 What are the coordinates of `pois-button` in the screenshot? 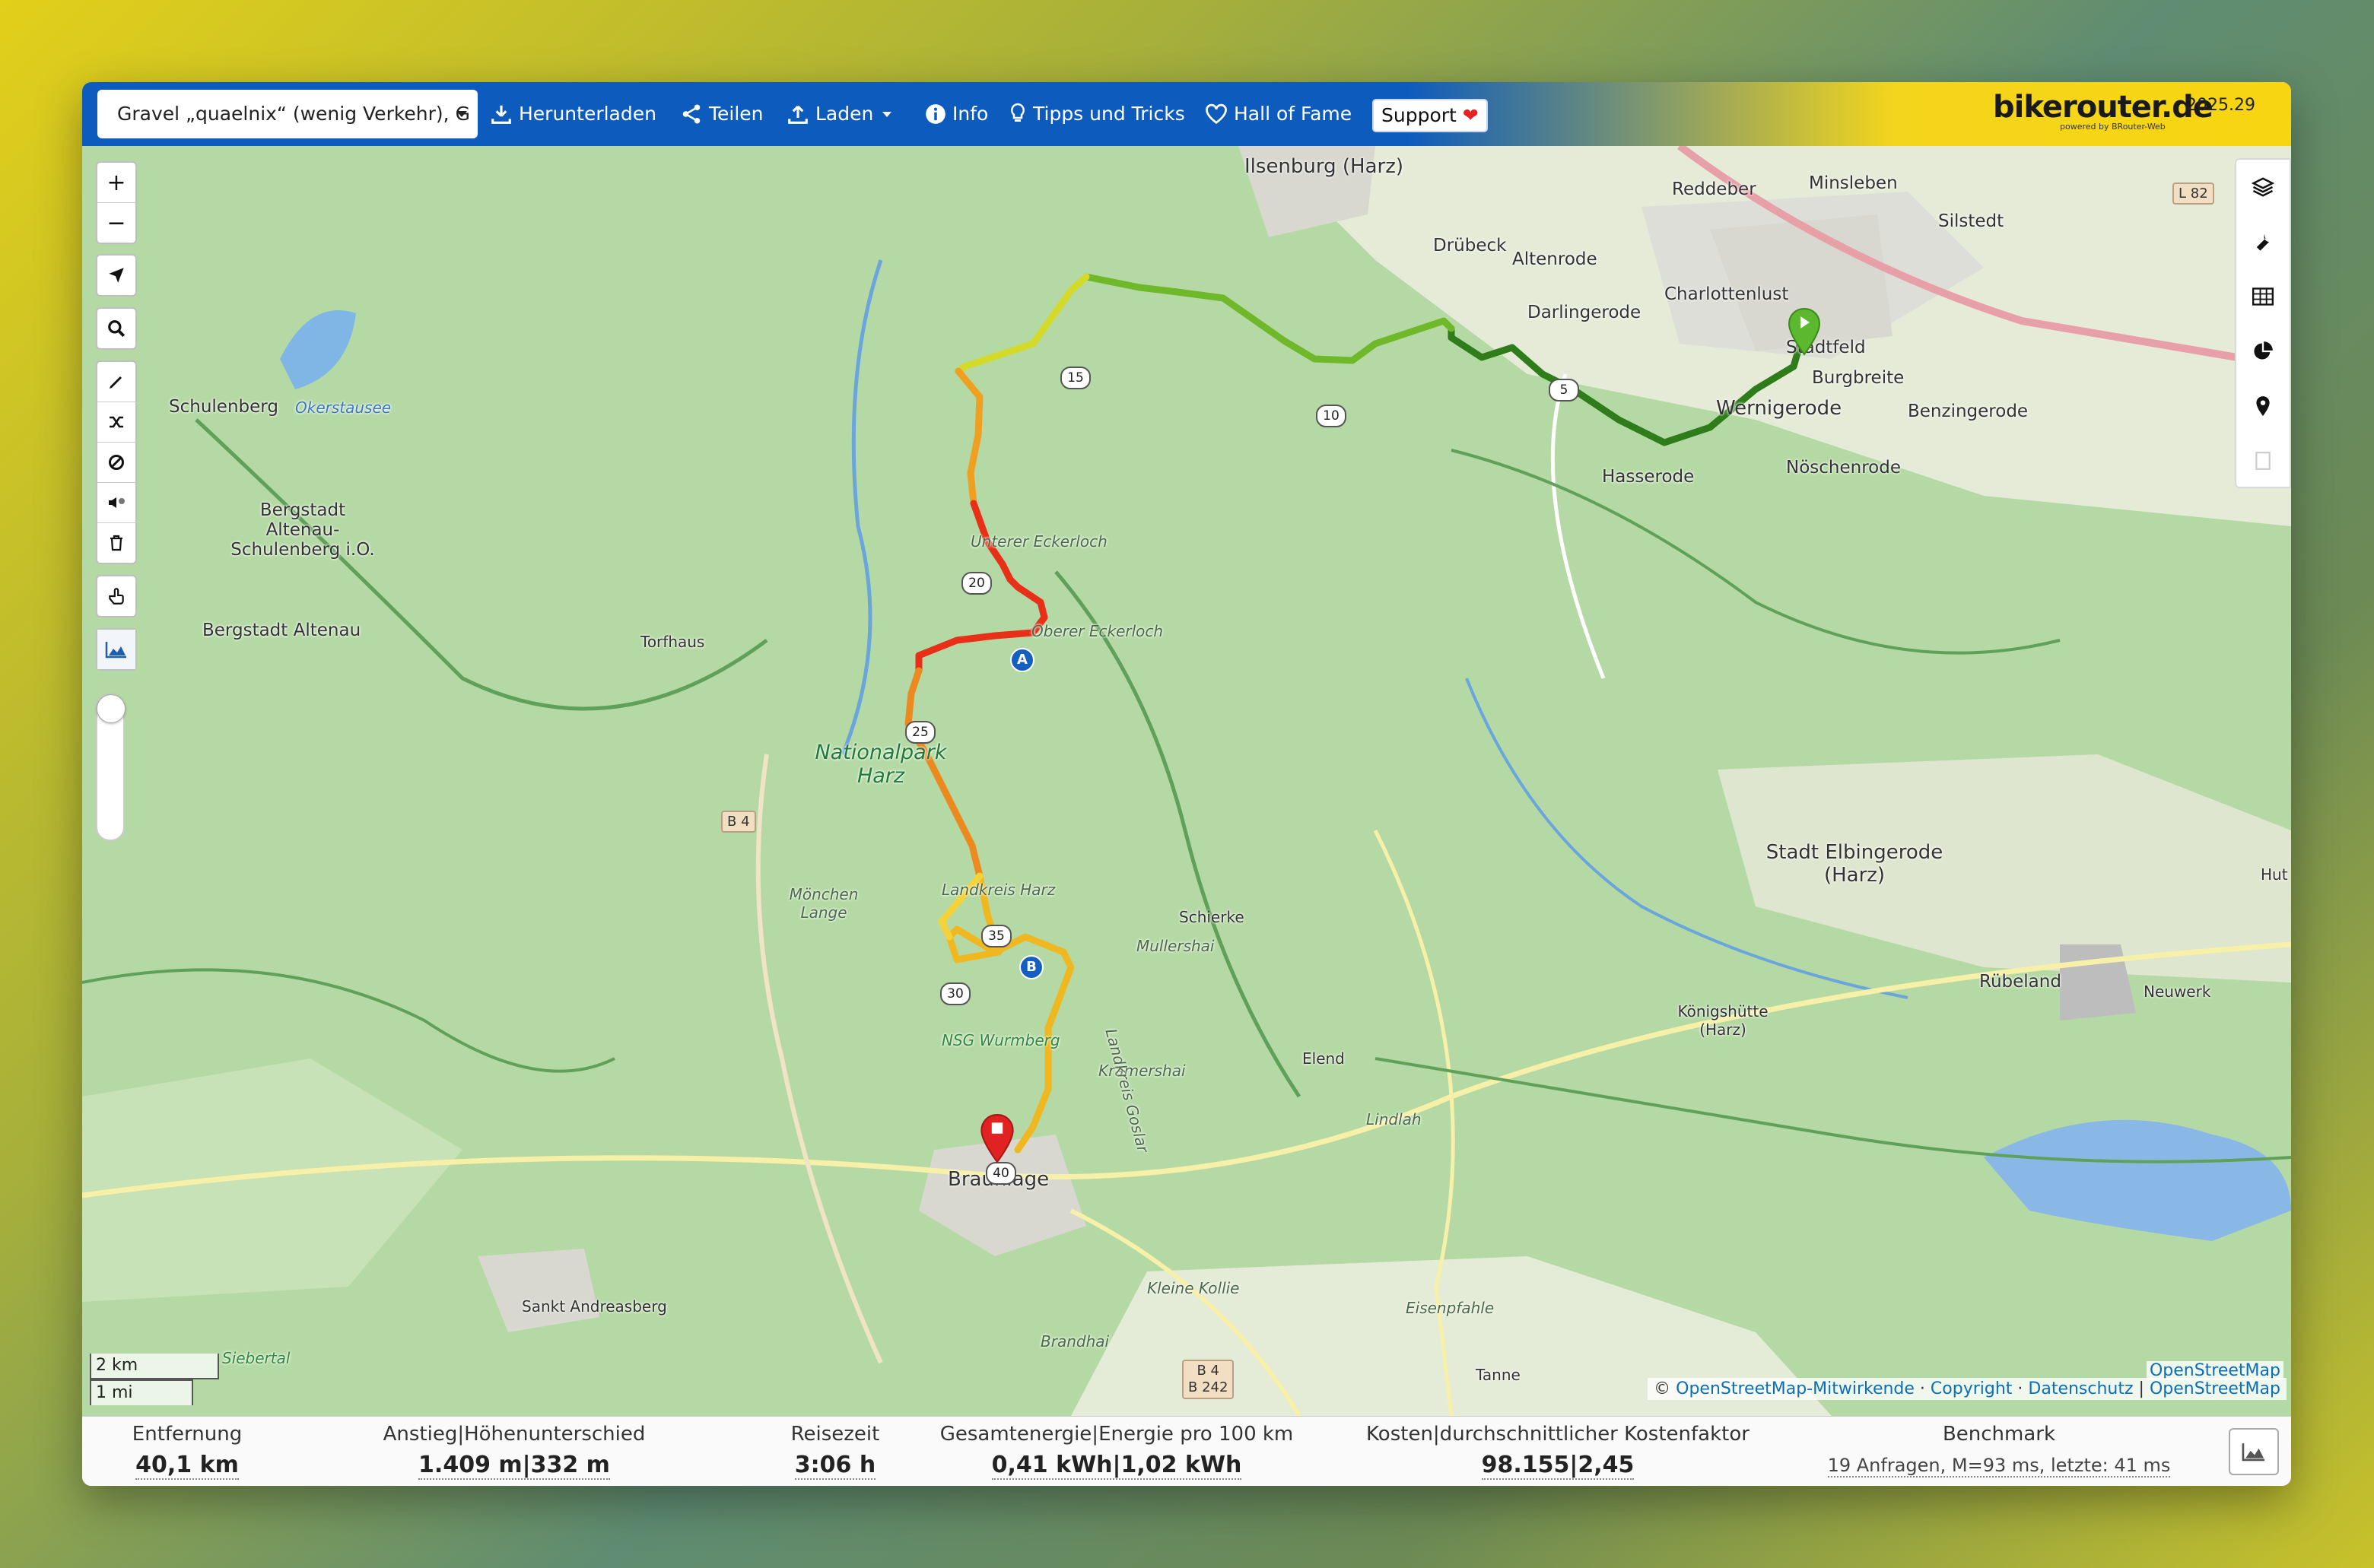 It's located at (2263, 406).